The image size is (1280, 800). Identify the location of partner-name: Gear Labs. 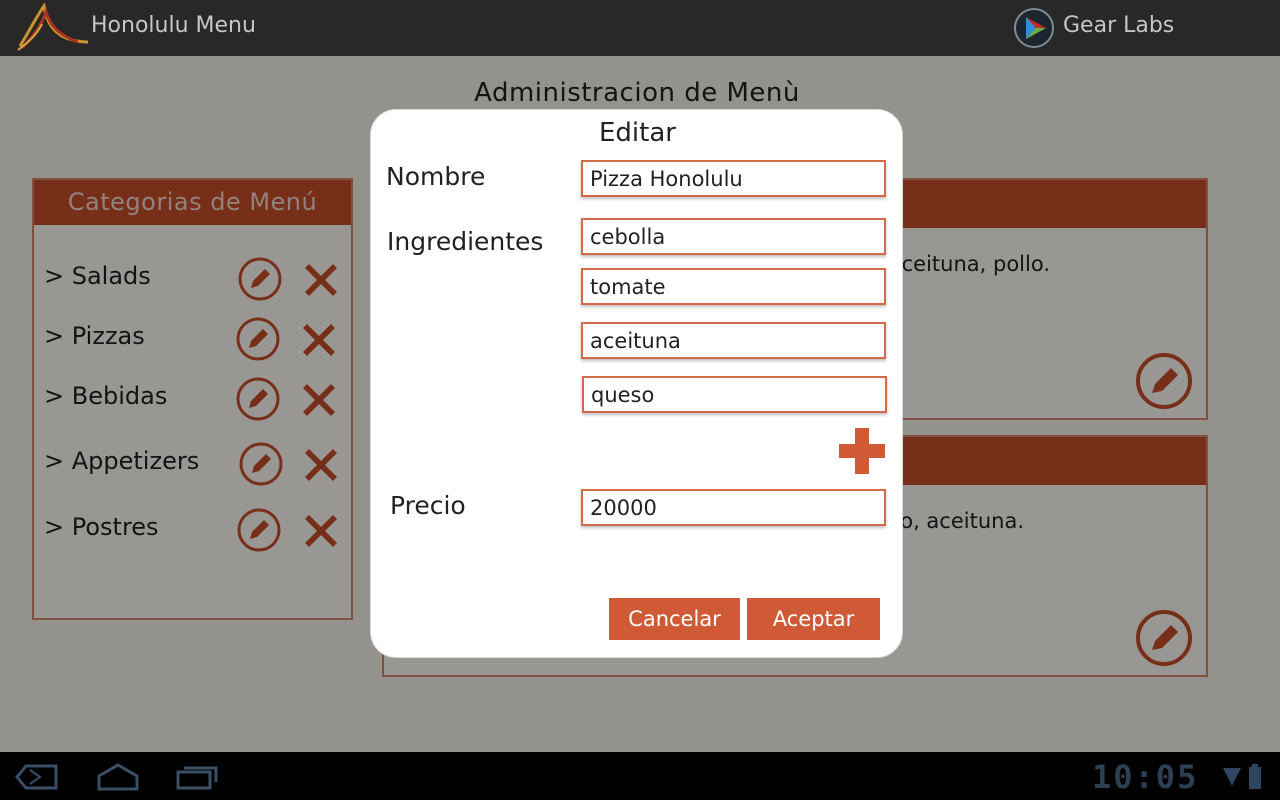
(1119, 25).